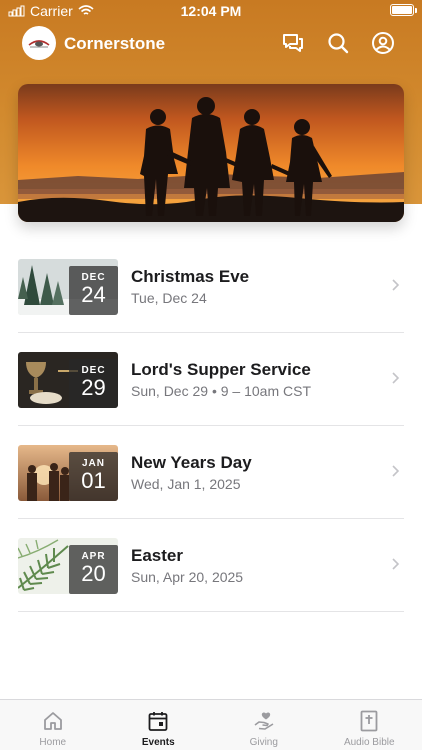 This screenshot has height=750, width=422. What do you see at coordinates (68, 287) in the screenshot?
I see `event-thumbnail: DEC 24` at bounding box center [68, 287].